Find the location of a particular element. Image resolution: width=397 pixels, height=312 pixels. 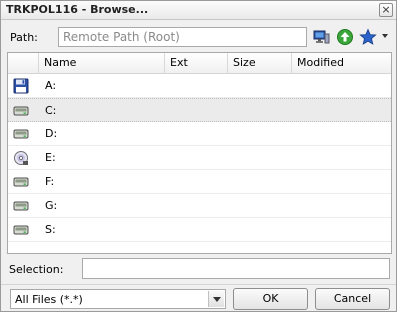

cd-drive-icon is located at coordinates (21, 158).